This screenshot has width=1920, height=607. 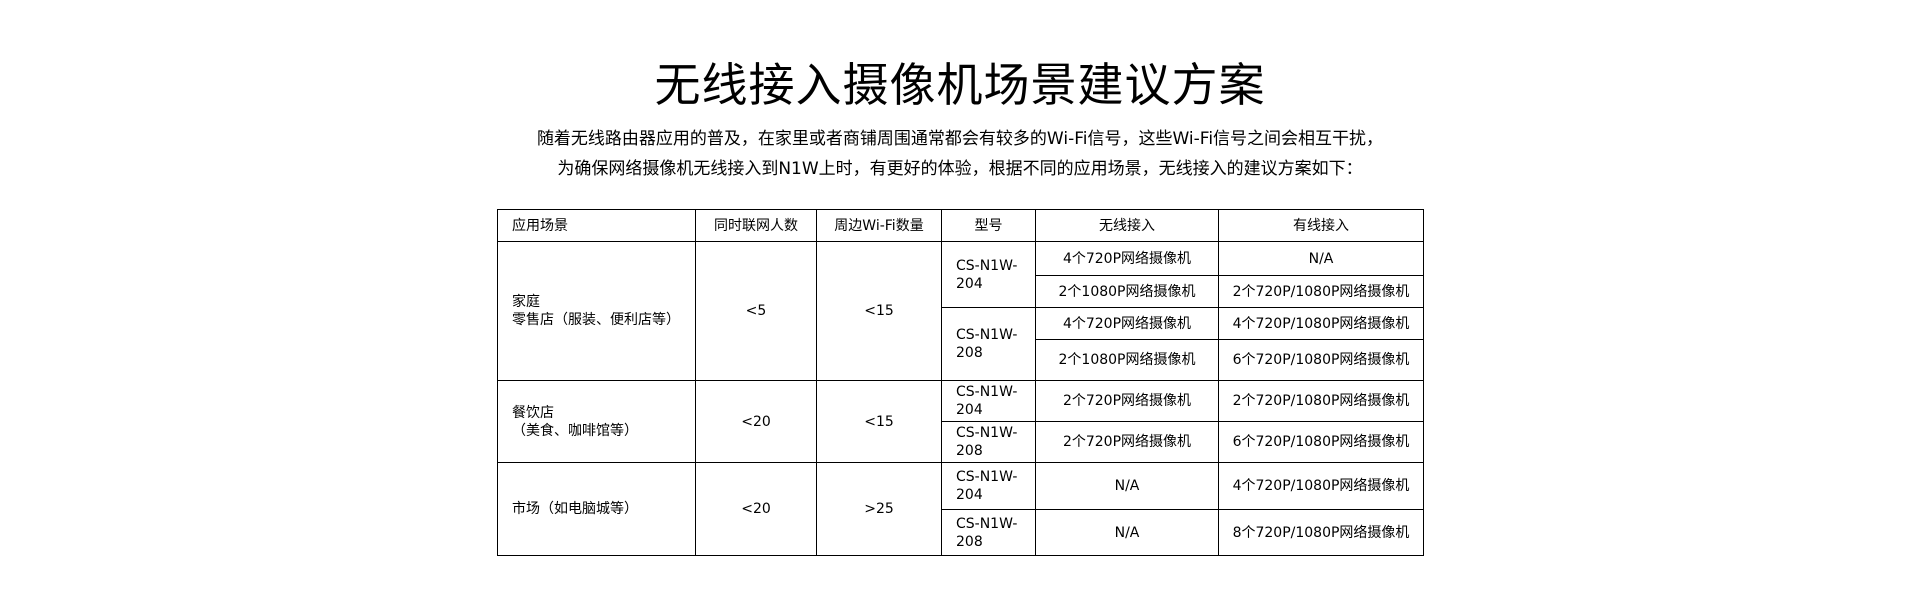 I want to click on page-title: 无线接入摄像机场景建议方案, so click(x=960, y=85).